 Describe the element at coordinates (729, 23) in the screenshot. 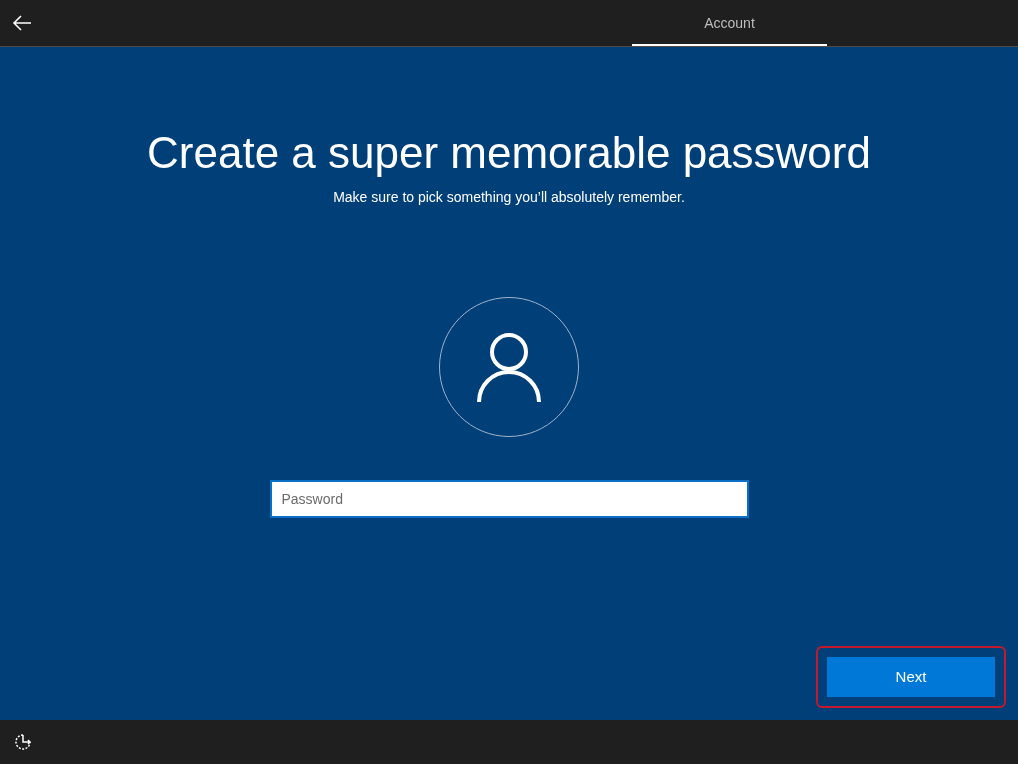

I see `account-tab: Account` at that location.